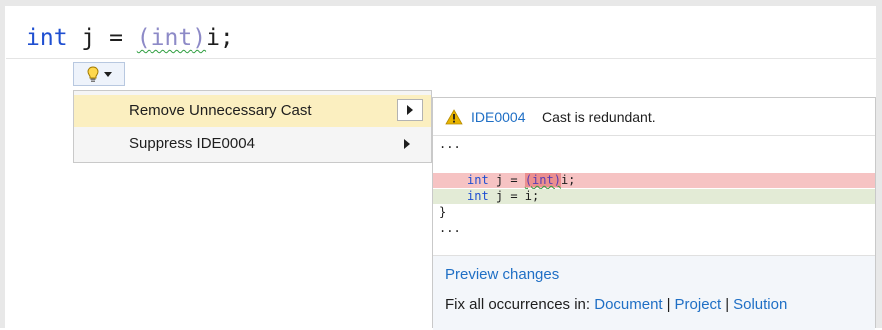  What do you see at coordinates (47, 38) in the screenshot?
I see `code-keyword: int` at bounding box center [47, 38].